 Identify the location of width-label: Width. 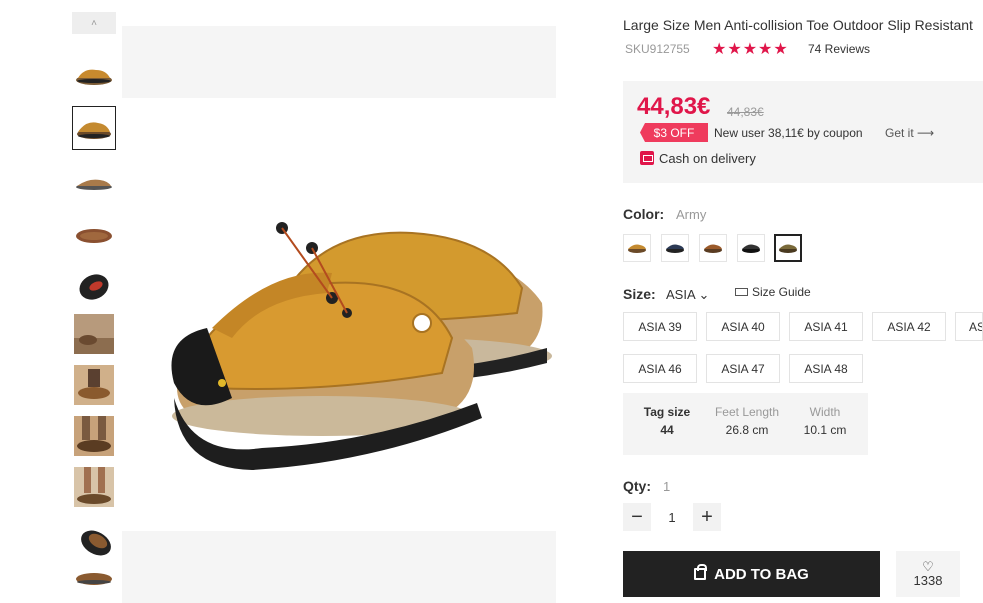
(825, 412).